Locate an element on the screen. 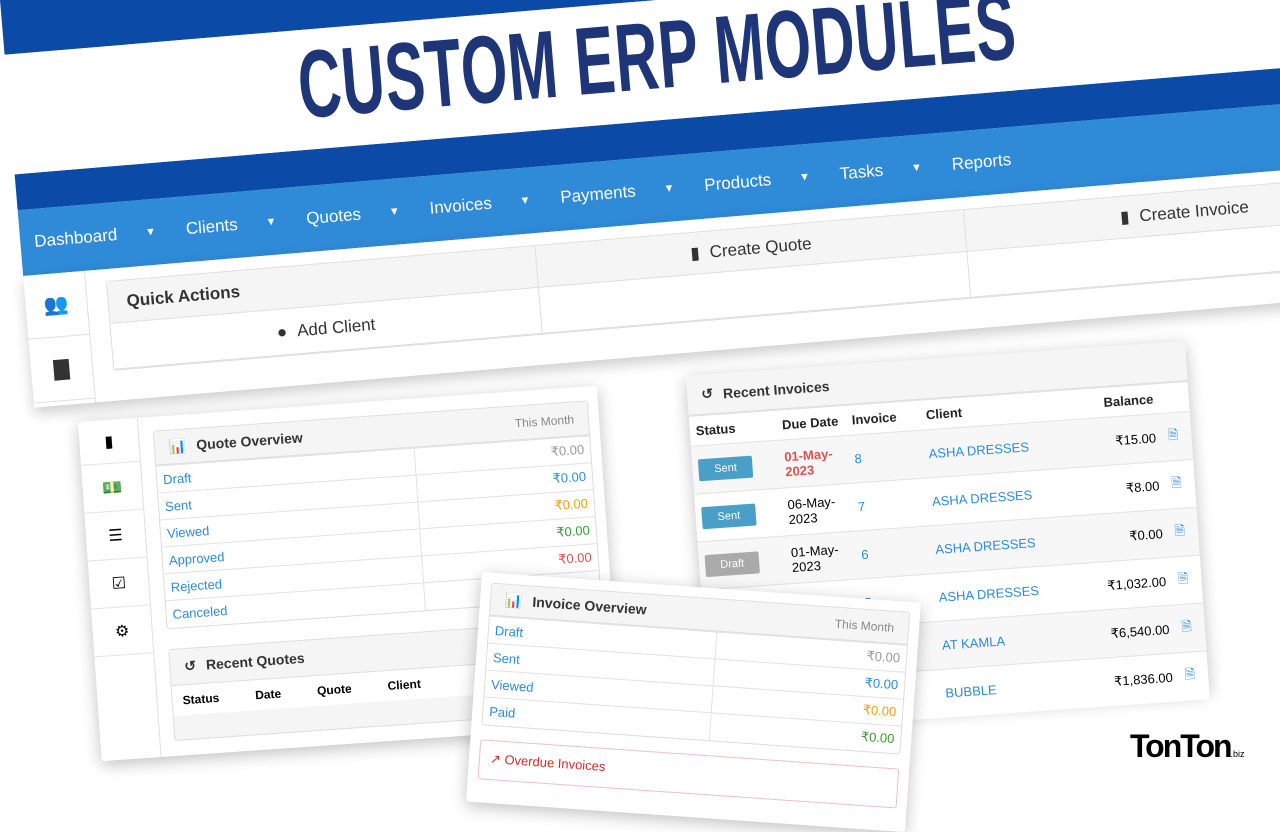 The height and width of the screenshot is (832, 1280). column-header: Date is located at coordinates (268, 694).